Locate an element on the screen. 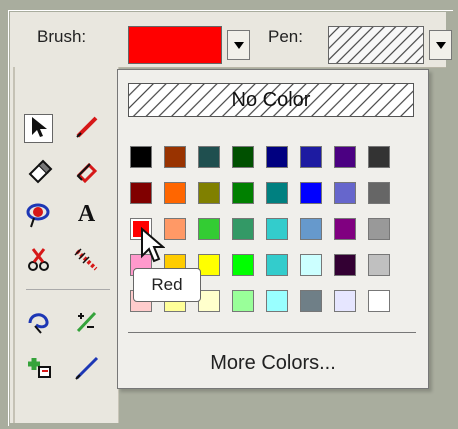  format-toolbar: Brush: Pen: is located at coordinates (231, 40).